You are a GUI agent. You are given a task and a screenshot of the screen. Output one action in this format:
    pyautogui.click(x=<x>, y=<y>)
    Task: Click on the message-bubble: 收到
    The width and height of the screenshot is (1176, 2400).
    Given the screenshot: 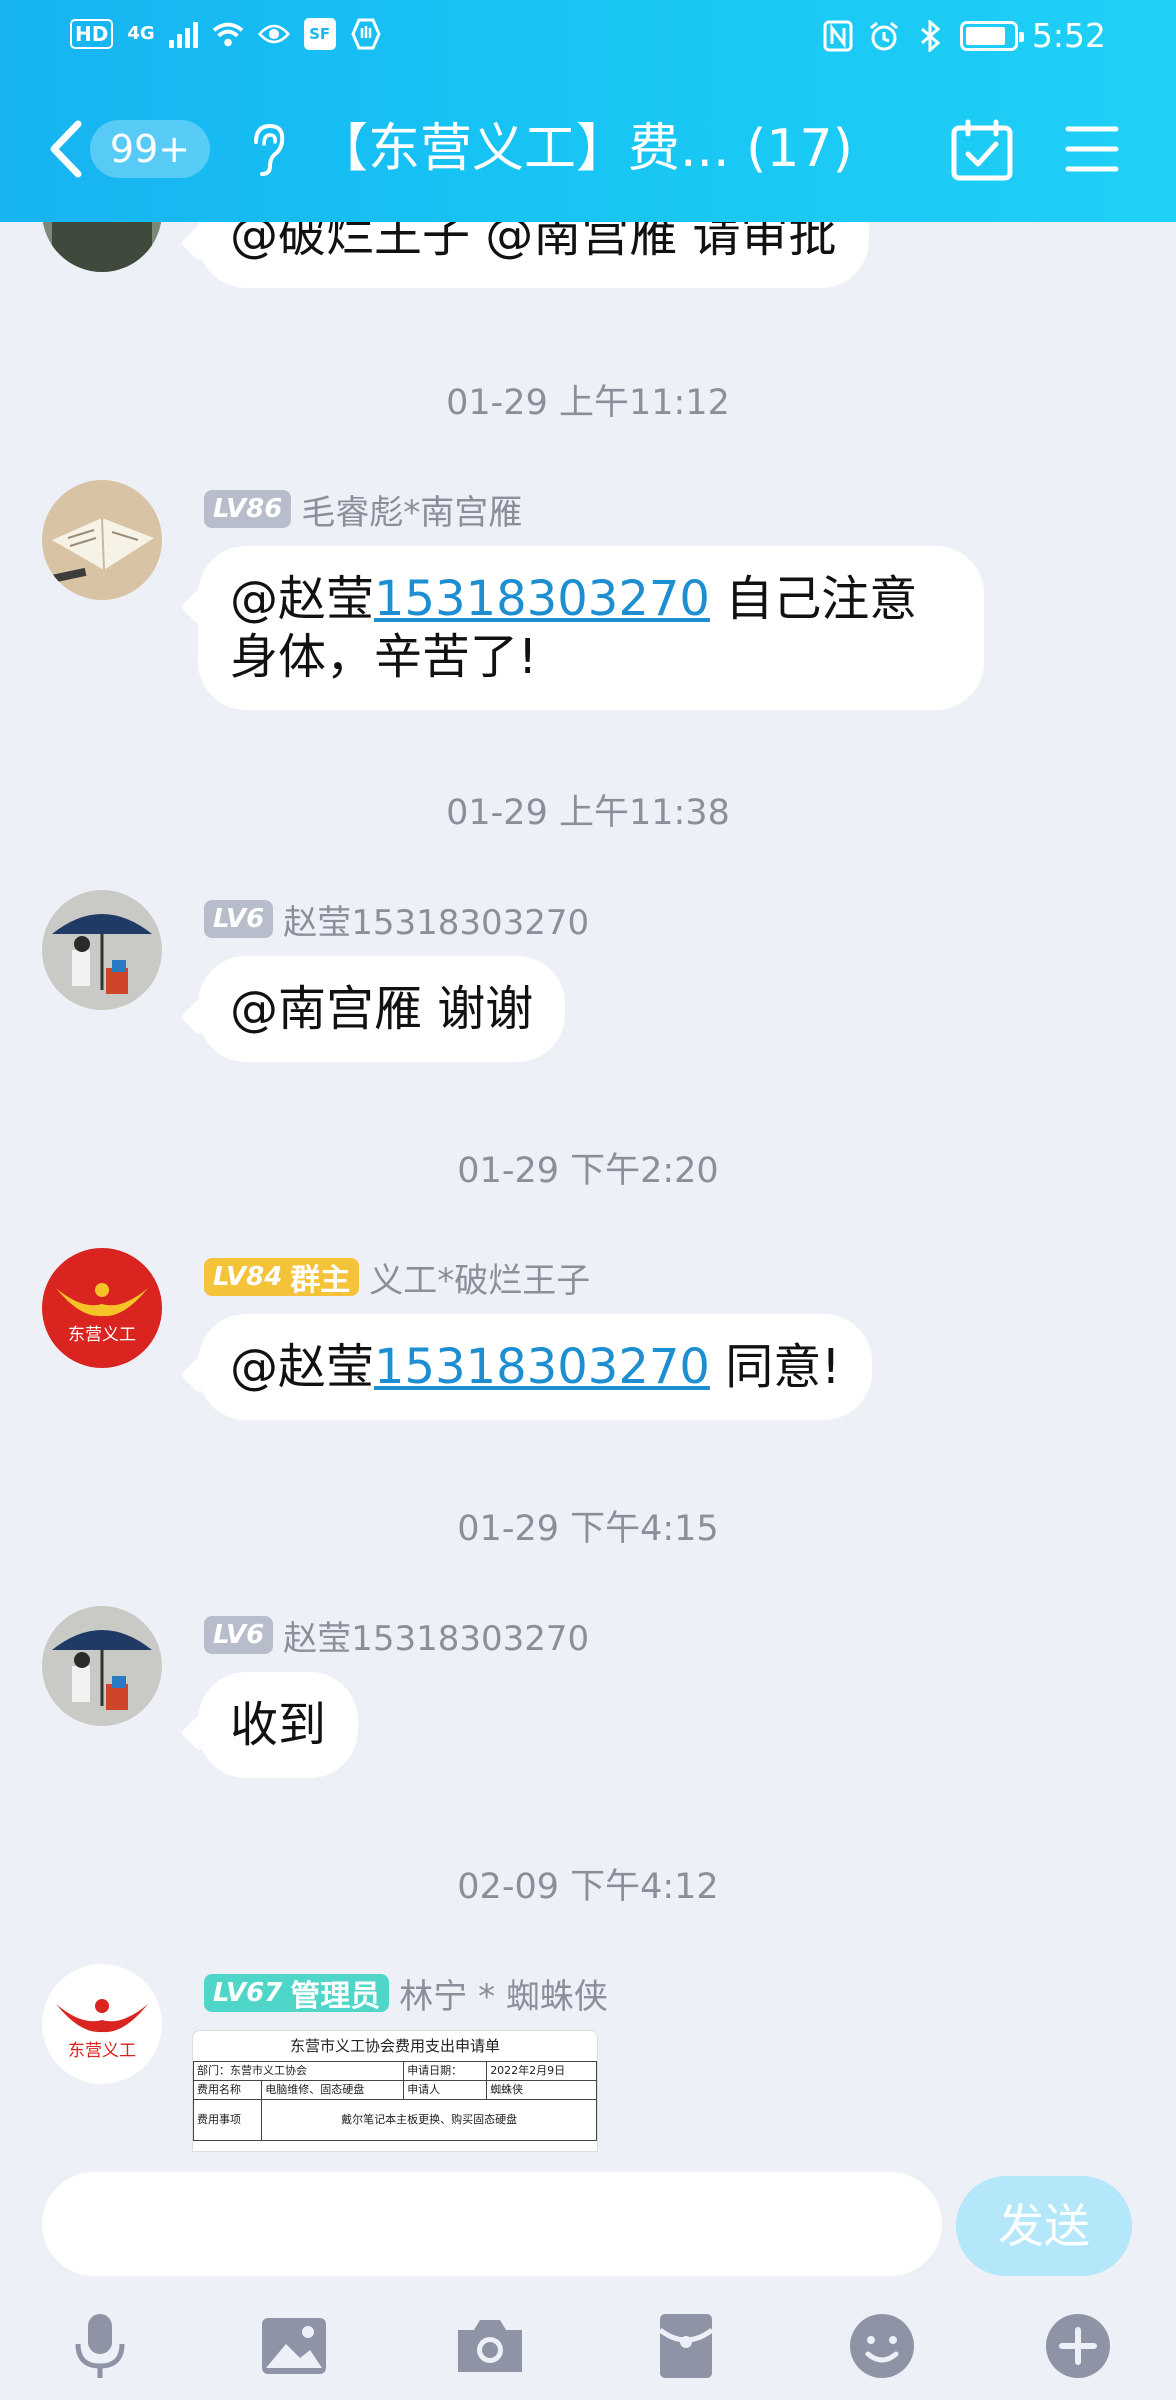 What is the action you would take?
    pyautogui.click(x=278, y=1725)
    